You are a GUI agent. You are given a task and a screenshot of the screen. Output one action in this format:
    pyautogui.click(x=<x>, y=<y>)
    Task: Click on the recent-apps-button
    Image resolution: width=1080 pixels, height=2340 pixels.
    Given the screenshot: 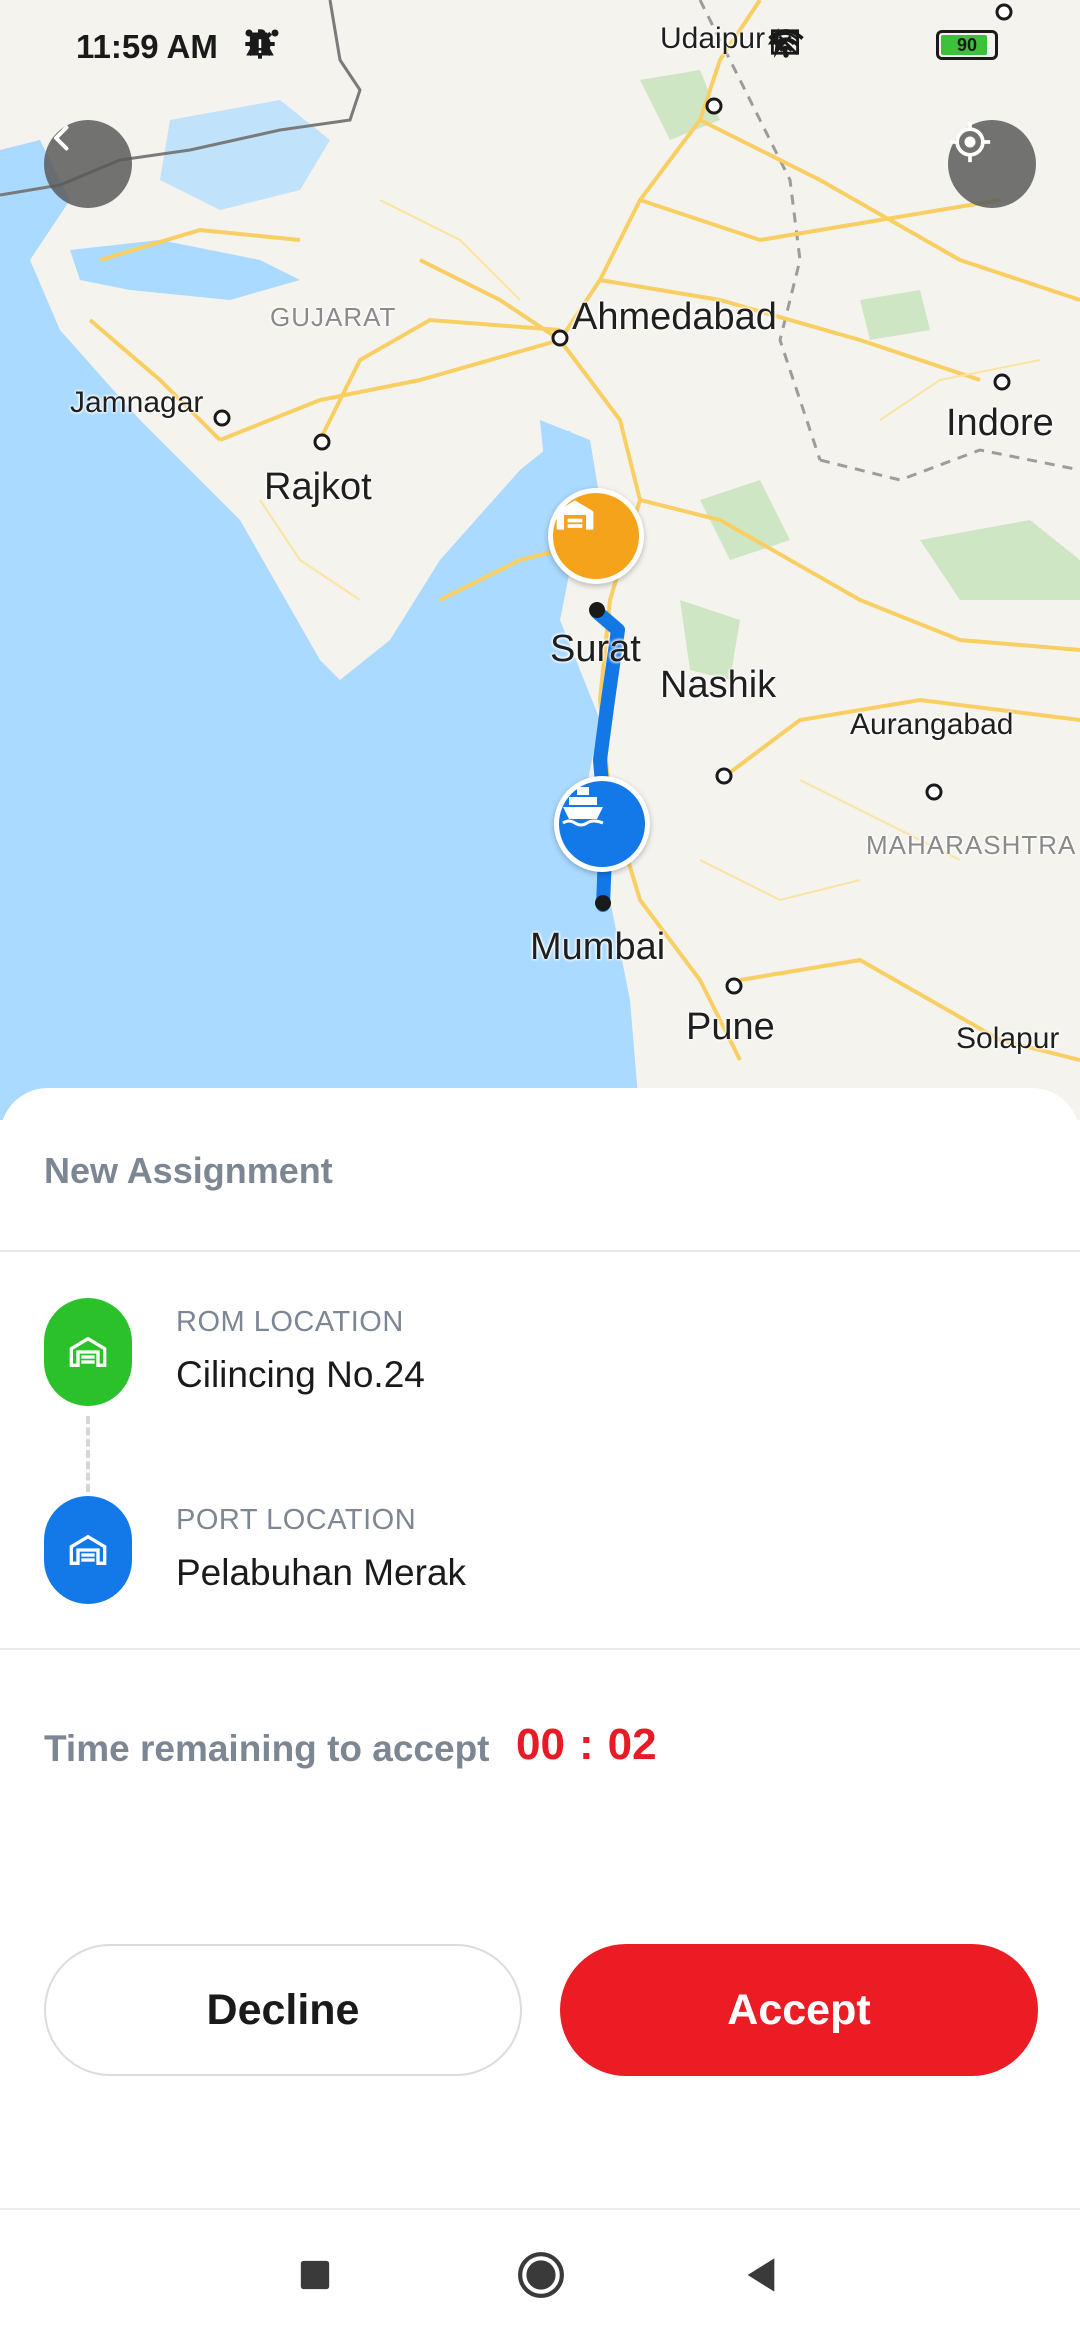 What is the action you would take?
    pyautogui.click(x=315, y=2275)
    